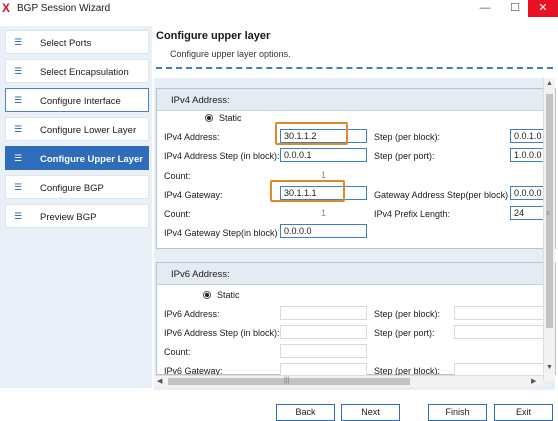 This screenshot has height=421, width=558. What do you see at coordinates (177, 176) in the screenshot?
I see `ipv4-count-label: Count:` at bounding box center [177, 176].